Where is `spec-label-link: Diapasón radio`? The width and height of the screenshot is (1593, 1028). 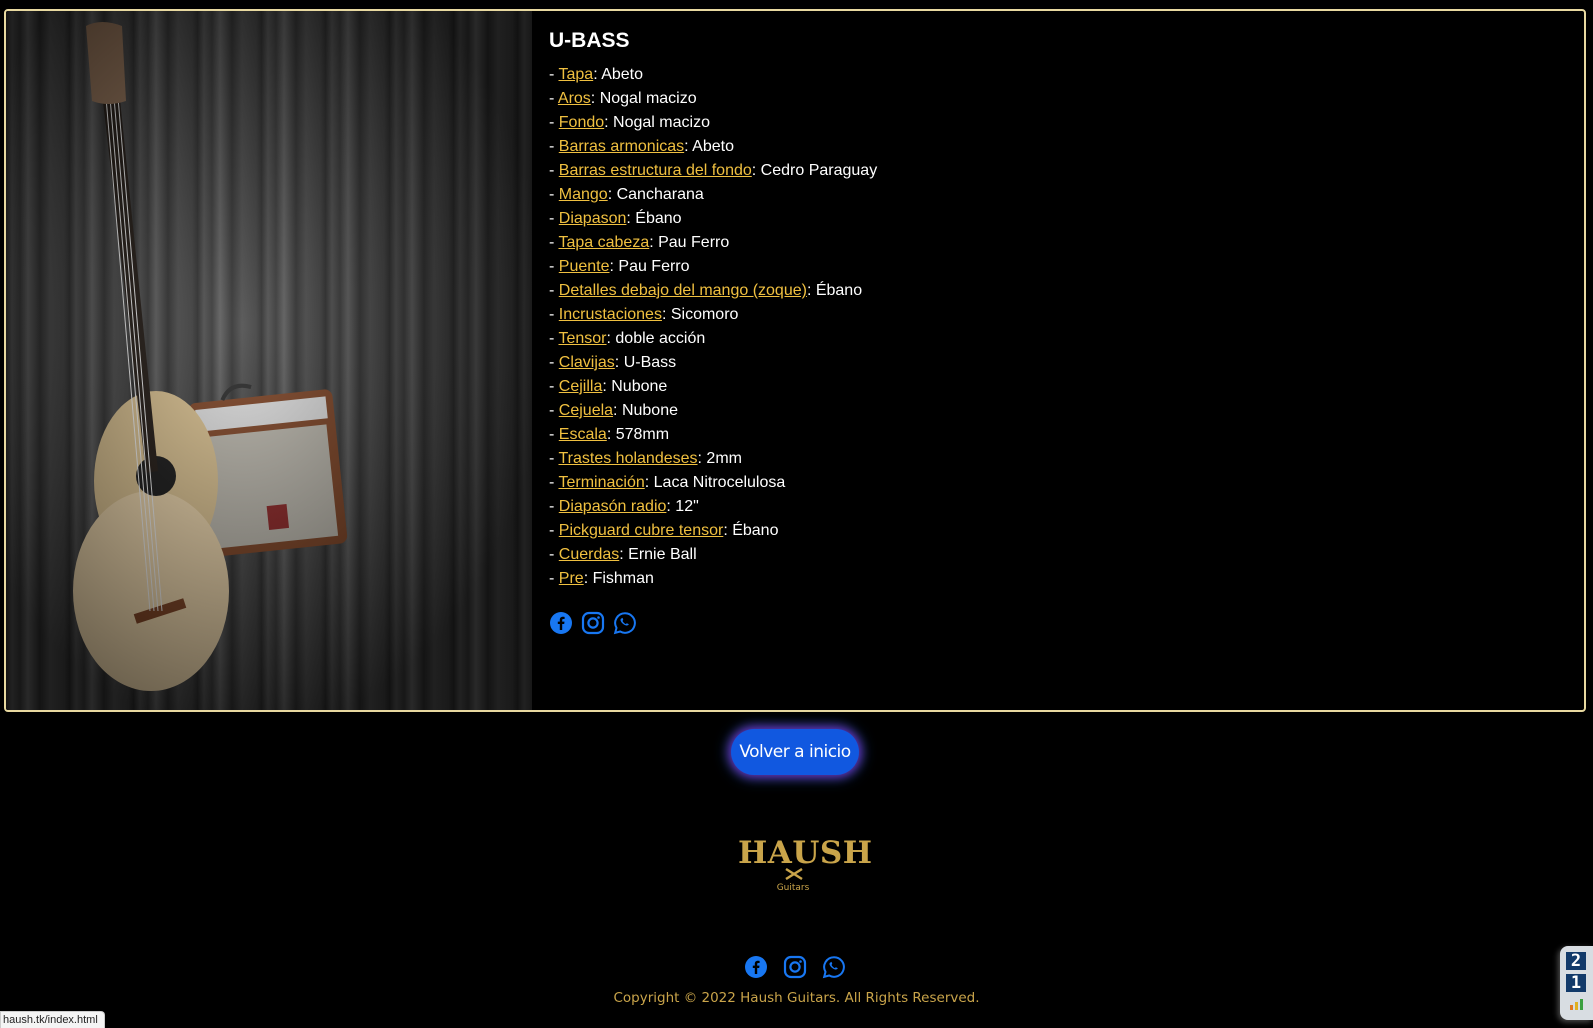
spec-label-link: Diapasón radio is located at coordinates (613, 506).